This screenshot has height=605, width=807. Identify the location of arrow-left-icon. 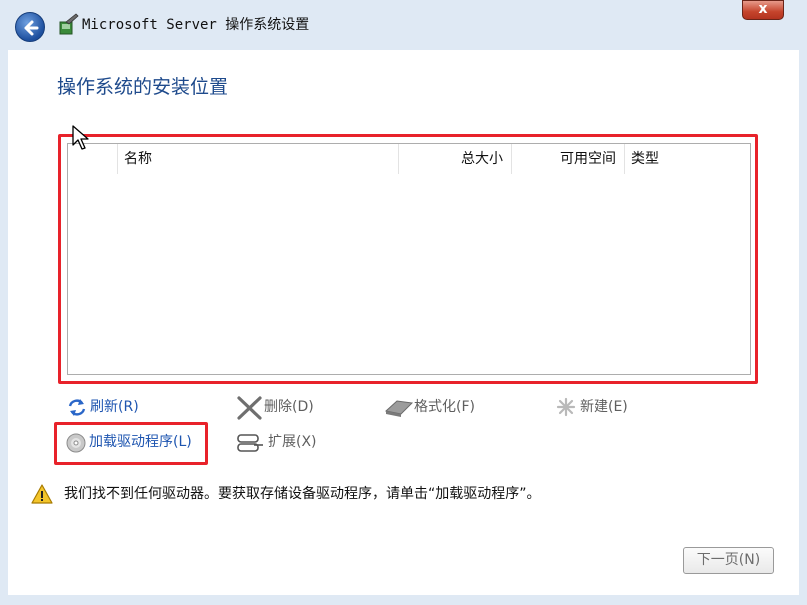
(31, 28).